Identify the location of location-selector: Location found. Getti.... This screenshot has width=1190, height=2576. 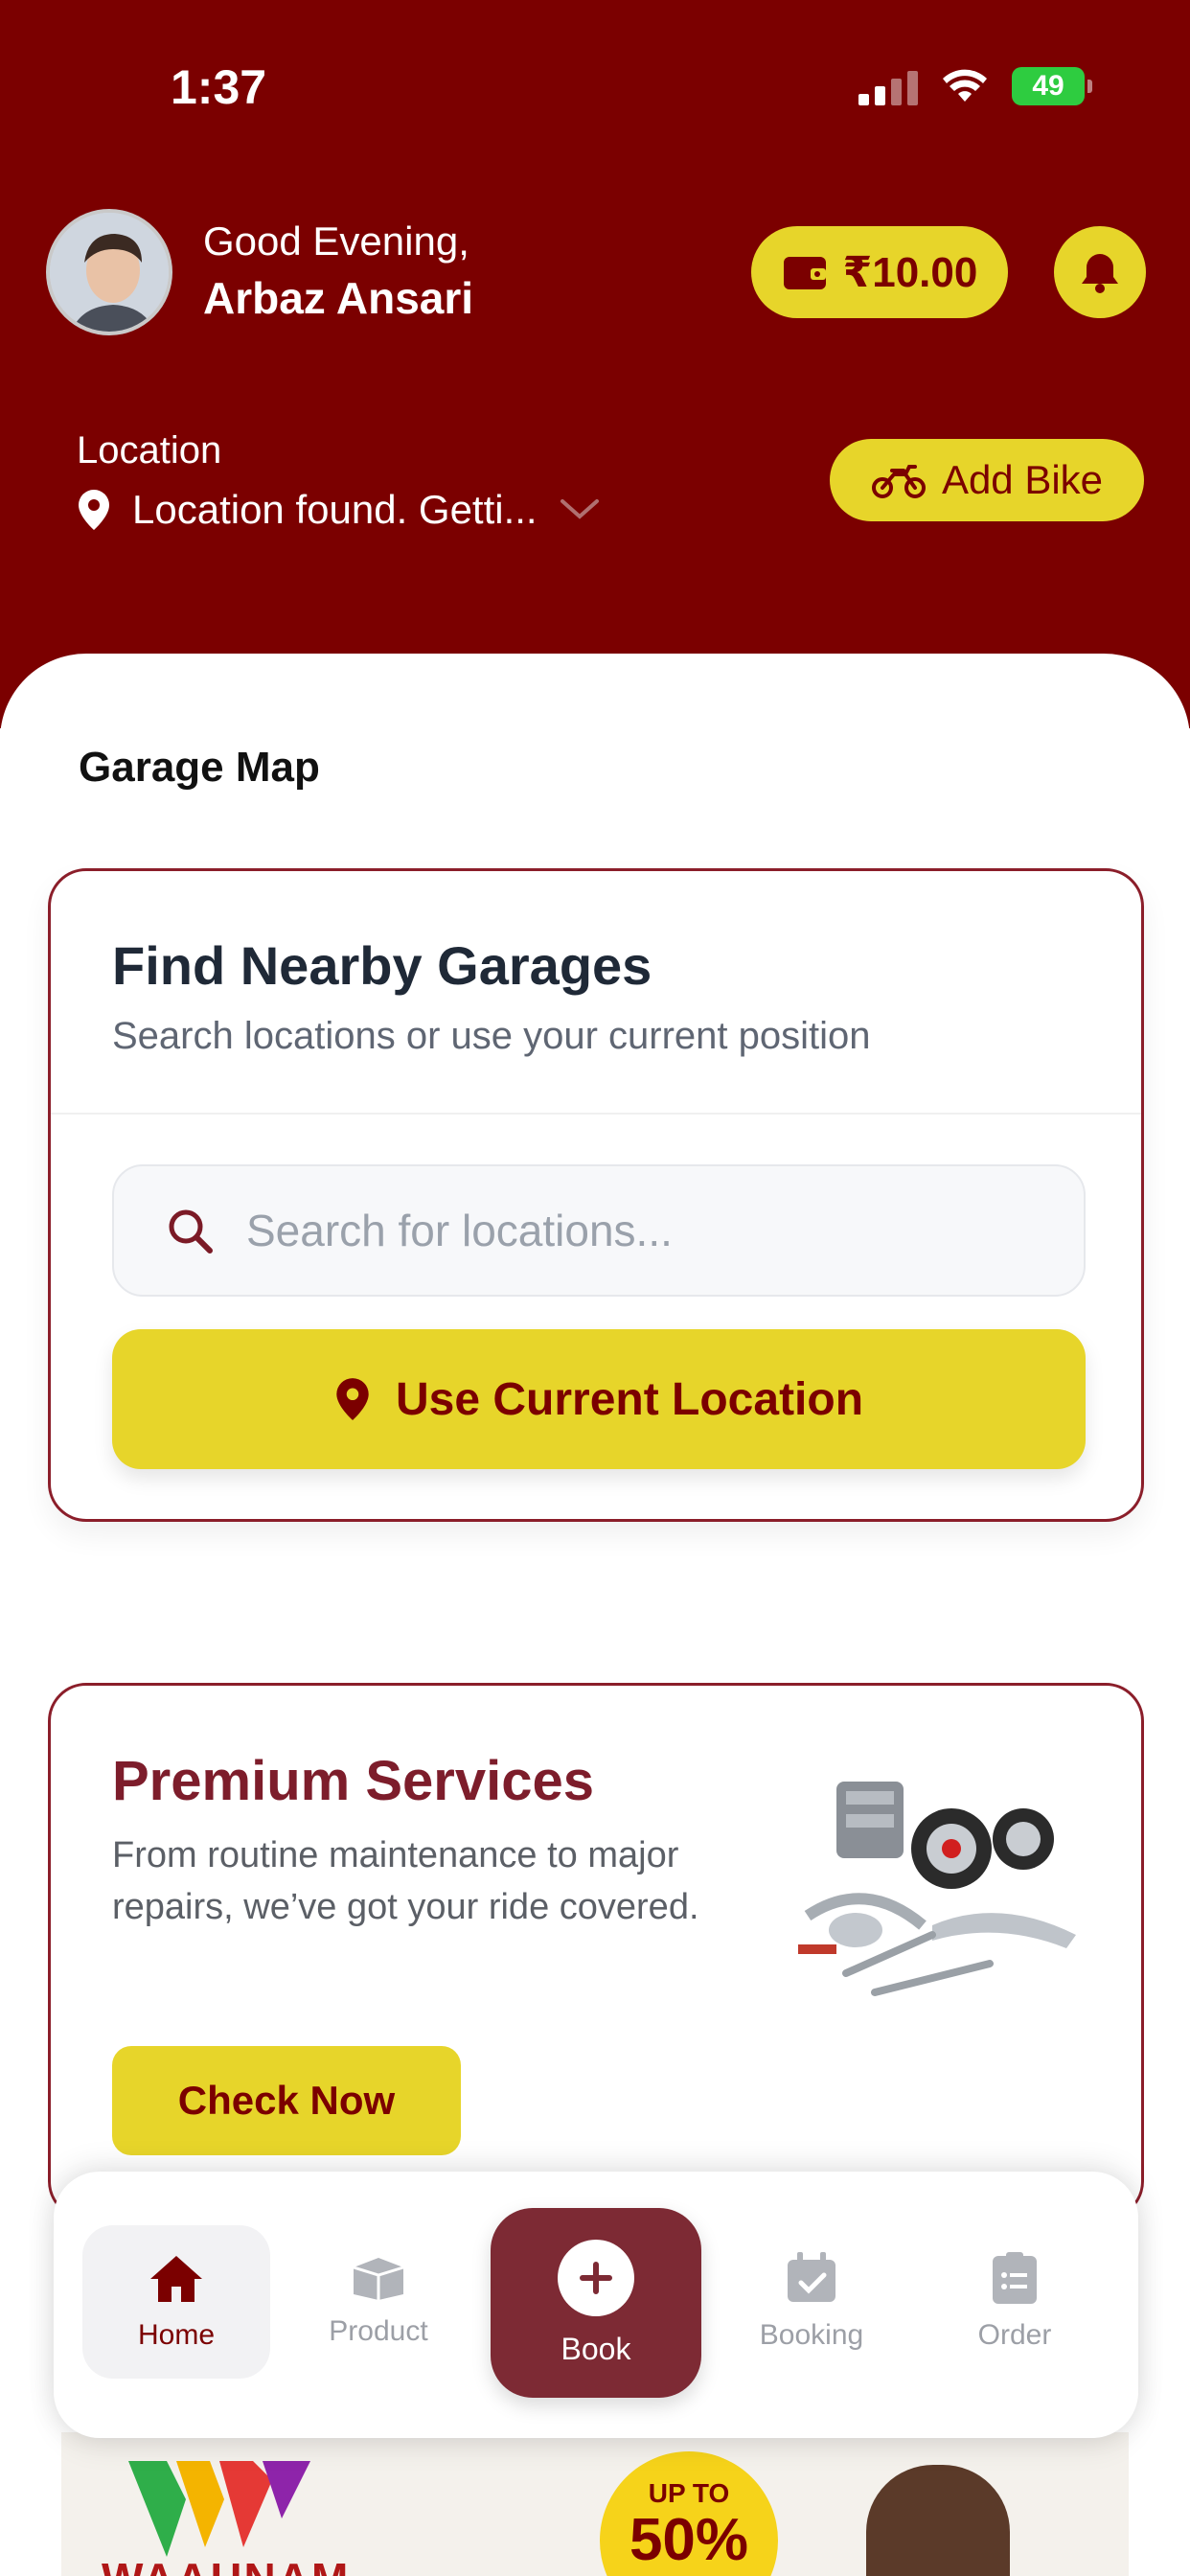
(339, 510).